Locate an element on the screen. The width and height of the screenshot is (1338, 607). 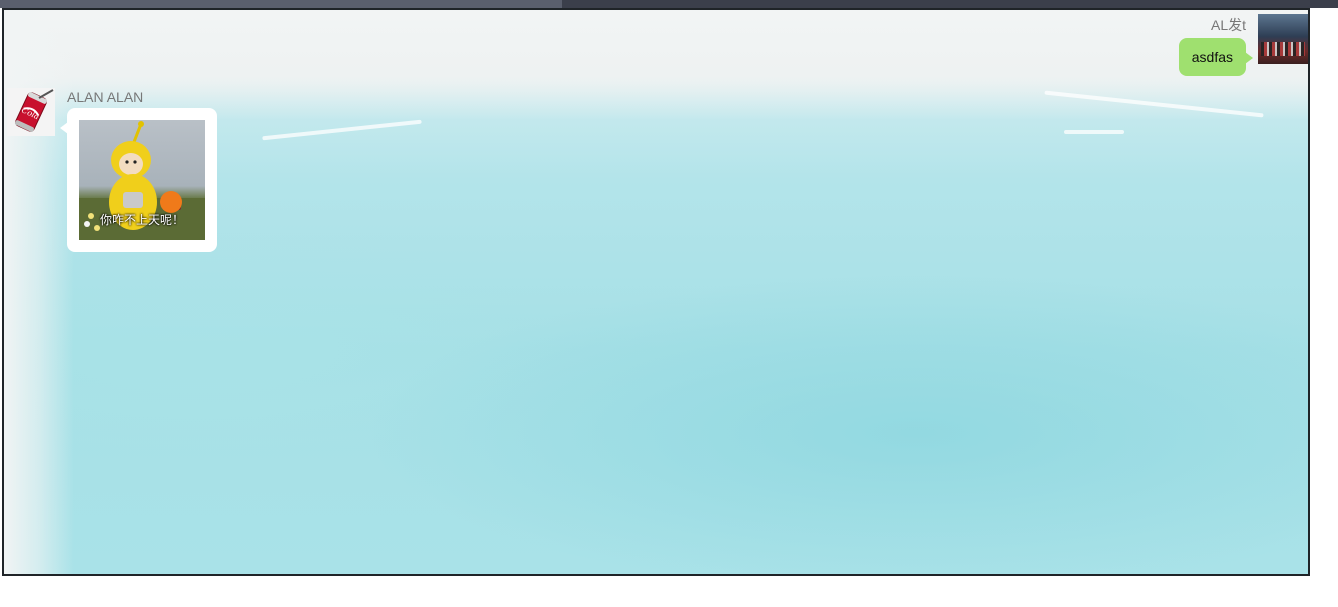
top-bar is located at coordinates (669, 4).